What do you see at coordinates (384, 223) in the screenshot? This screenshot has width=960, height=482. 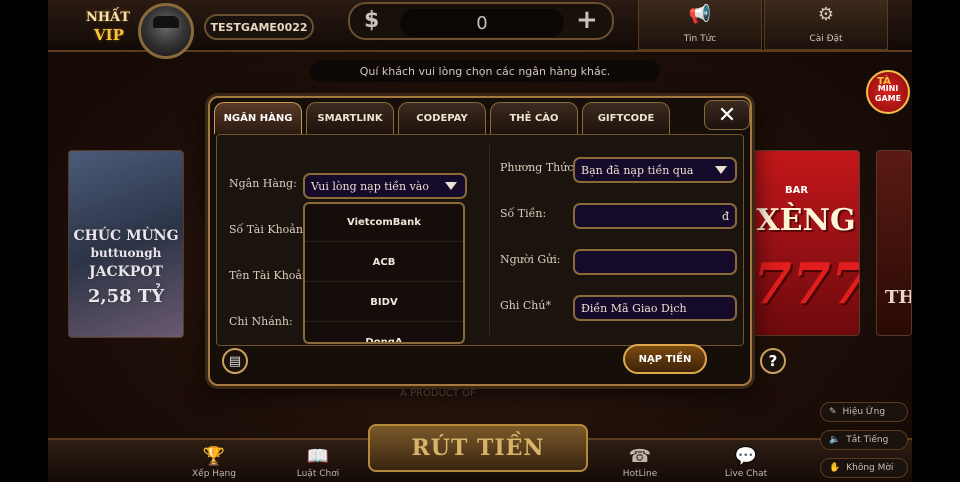 I see `bank-option-vietcombank: VietcomBank` at bounding box center [384, 223].